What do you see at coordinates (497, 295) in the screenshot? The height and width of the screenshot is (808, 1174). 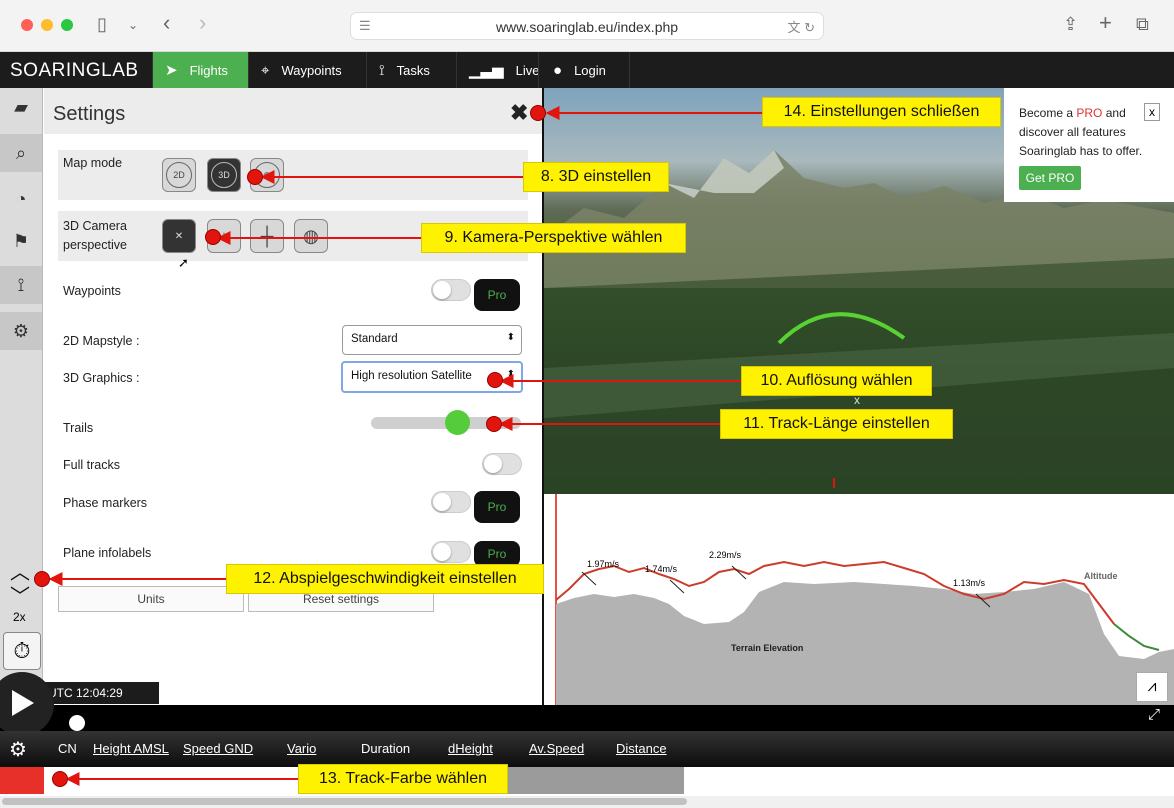 I see `waypoints-pro-badge: Pro` at bounding box center [497, 295].